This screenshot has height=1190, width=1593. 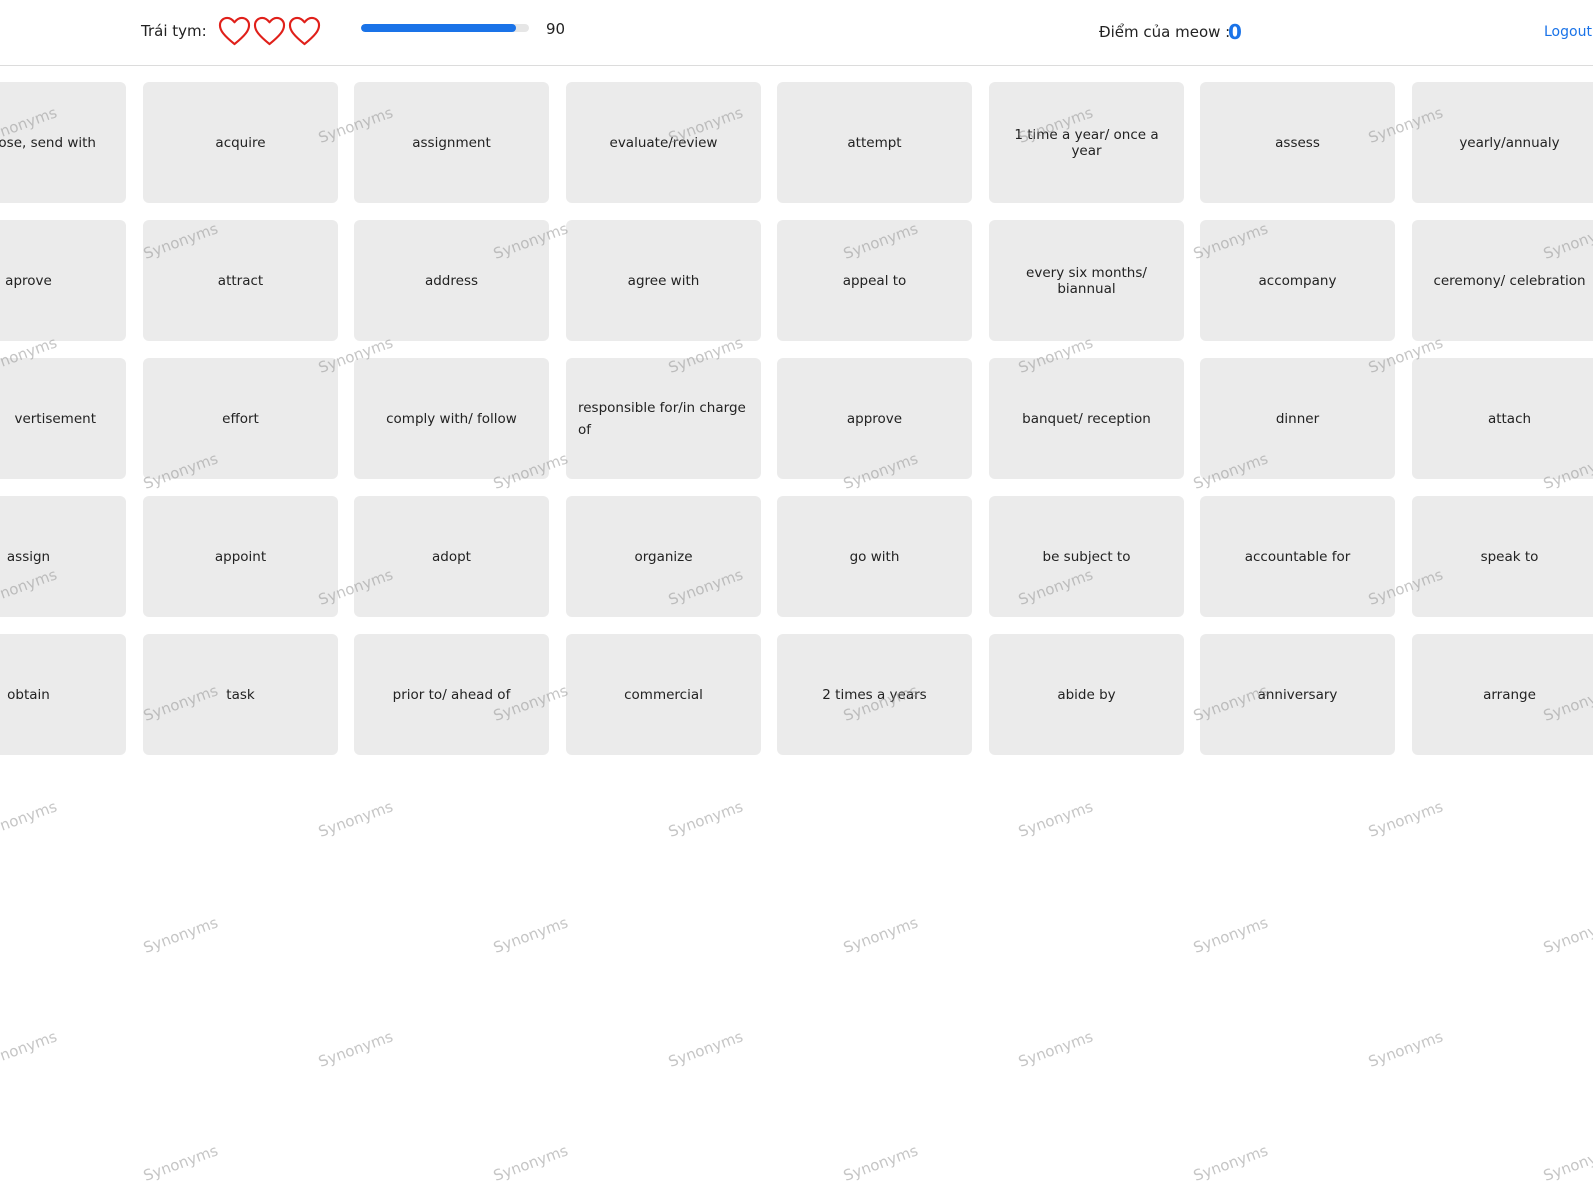 I want to click on word-card: approve, so click(x=874, y=418).